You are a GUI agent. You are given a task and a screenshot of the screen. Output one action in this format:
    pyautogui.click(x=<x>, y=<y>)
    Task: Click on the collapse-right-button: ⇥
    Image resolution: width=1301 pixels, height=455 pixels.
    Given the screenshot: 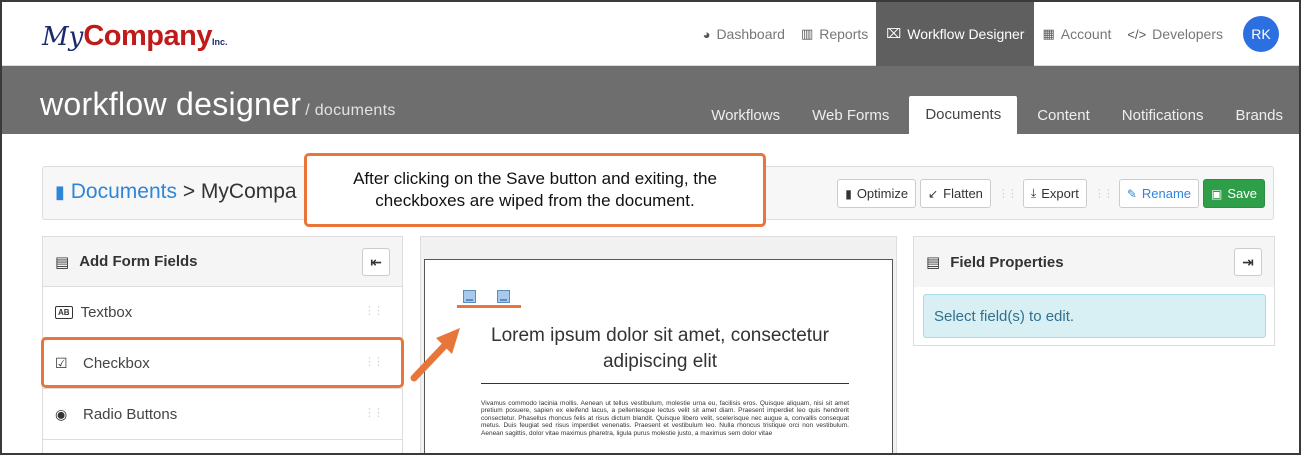 What is the action you would take?
    pyautogui.click(x=1248, y=262)
    